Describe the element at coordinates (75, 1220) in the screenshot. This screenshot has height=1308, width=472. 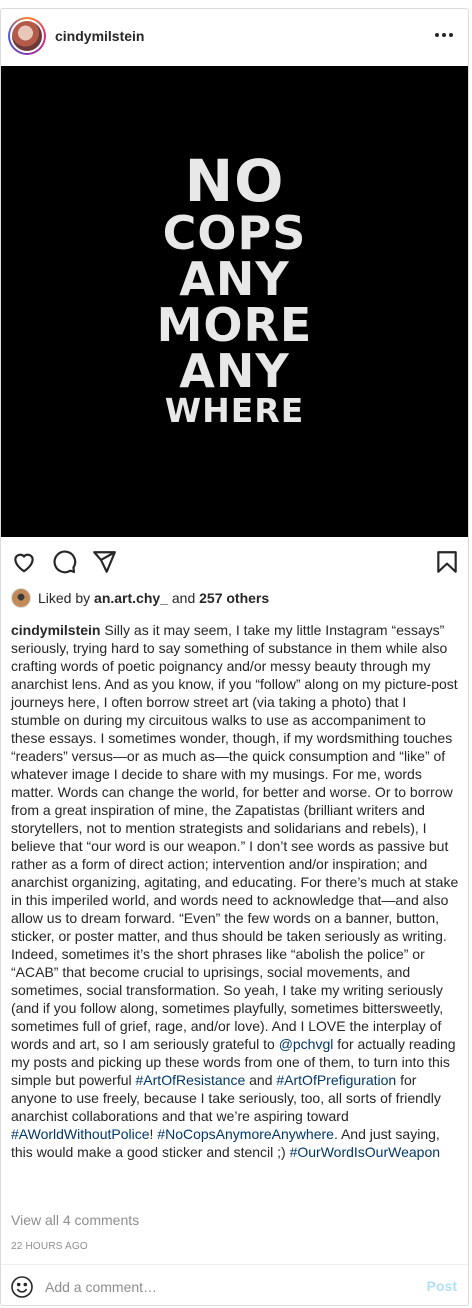
I see `view-all-comments-link: View all 4 comments` at that location.